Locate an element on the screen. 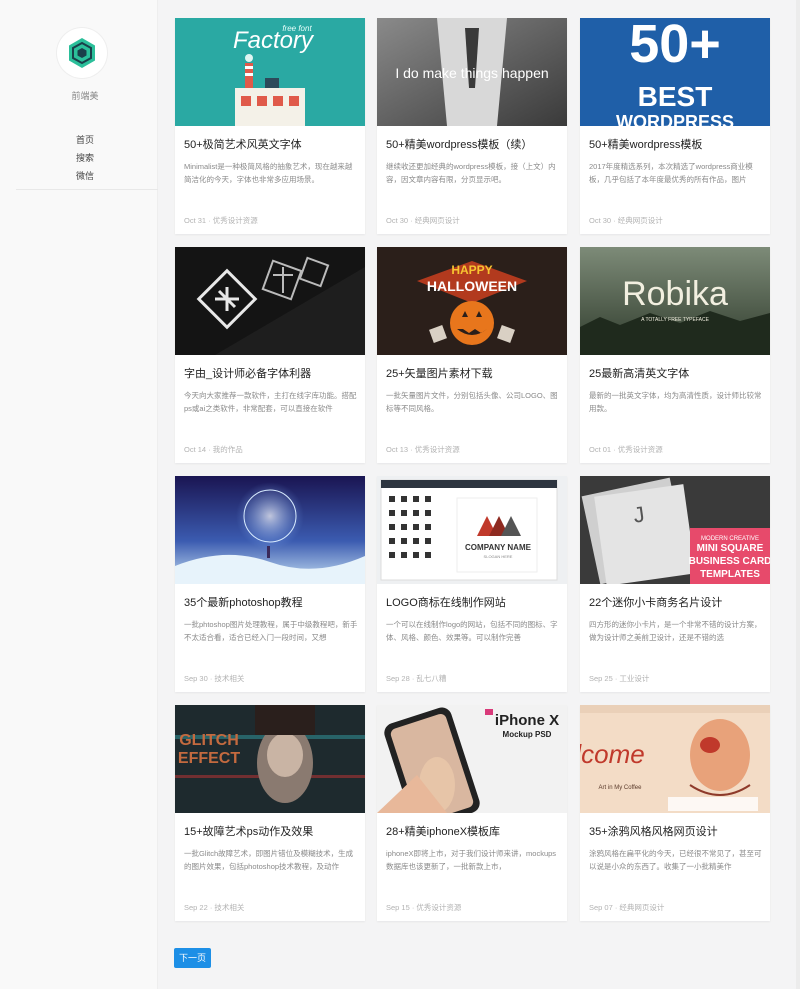  svg-text: SLOGAN HERE is located at coordinates (498, 556).